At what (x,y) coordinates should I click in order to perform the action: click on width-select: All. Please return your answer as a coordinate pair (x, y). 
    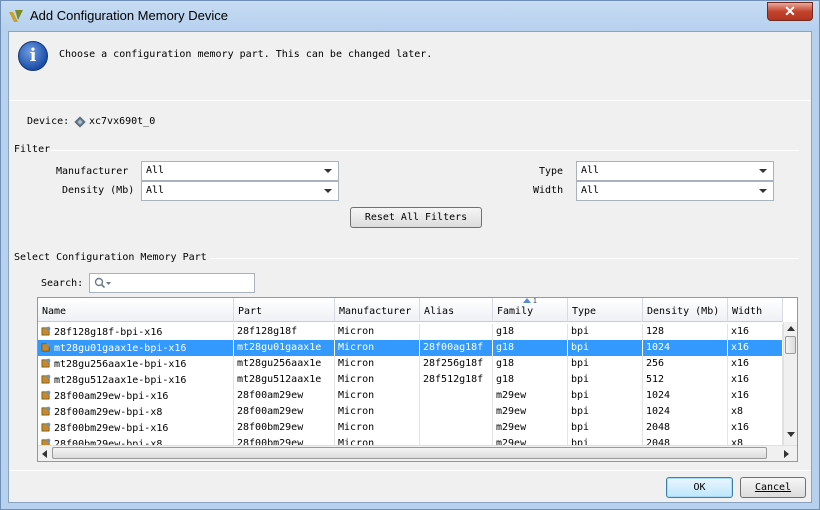
    Looking at the image, I should click on (675, 191).